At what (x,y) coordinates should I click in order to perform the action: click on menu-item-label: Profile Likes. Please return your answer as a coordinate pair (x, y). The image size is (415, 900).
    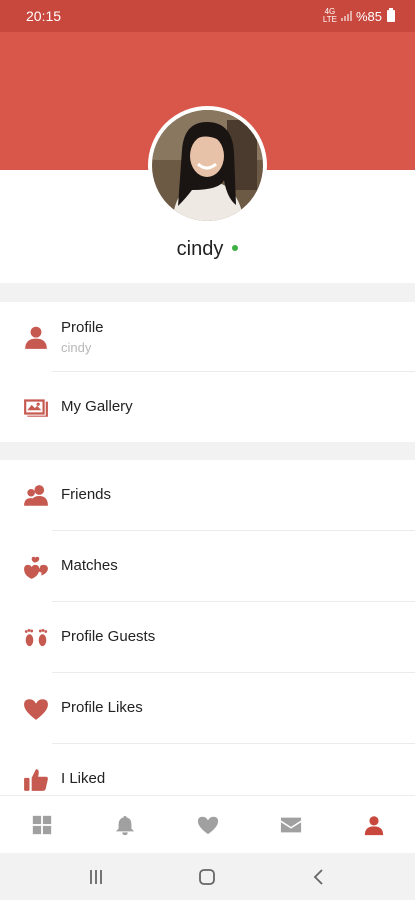
    Looking at the image, I should click on (102, 707).